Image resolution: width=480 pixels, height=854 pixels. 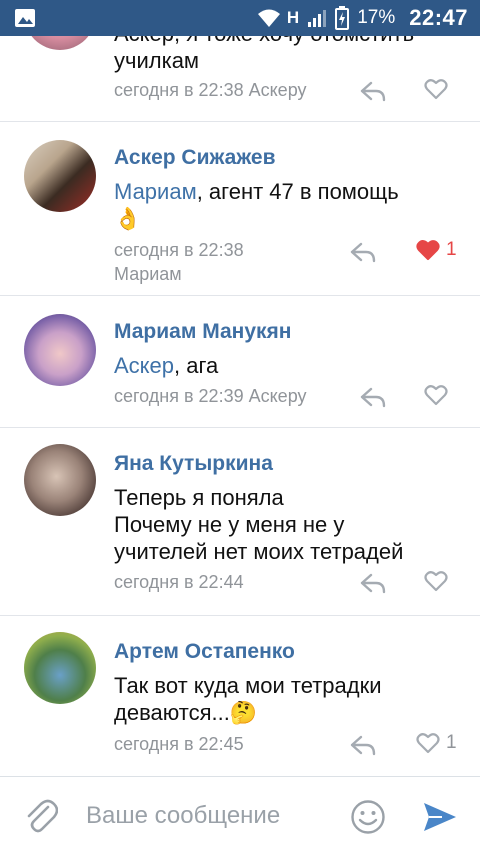 I want to click on mention-link: Мариам, so click(x=155, y=191).